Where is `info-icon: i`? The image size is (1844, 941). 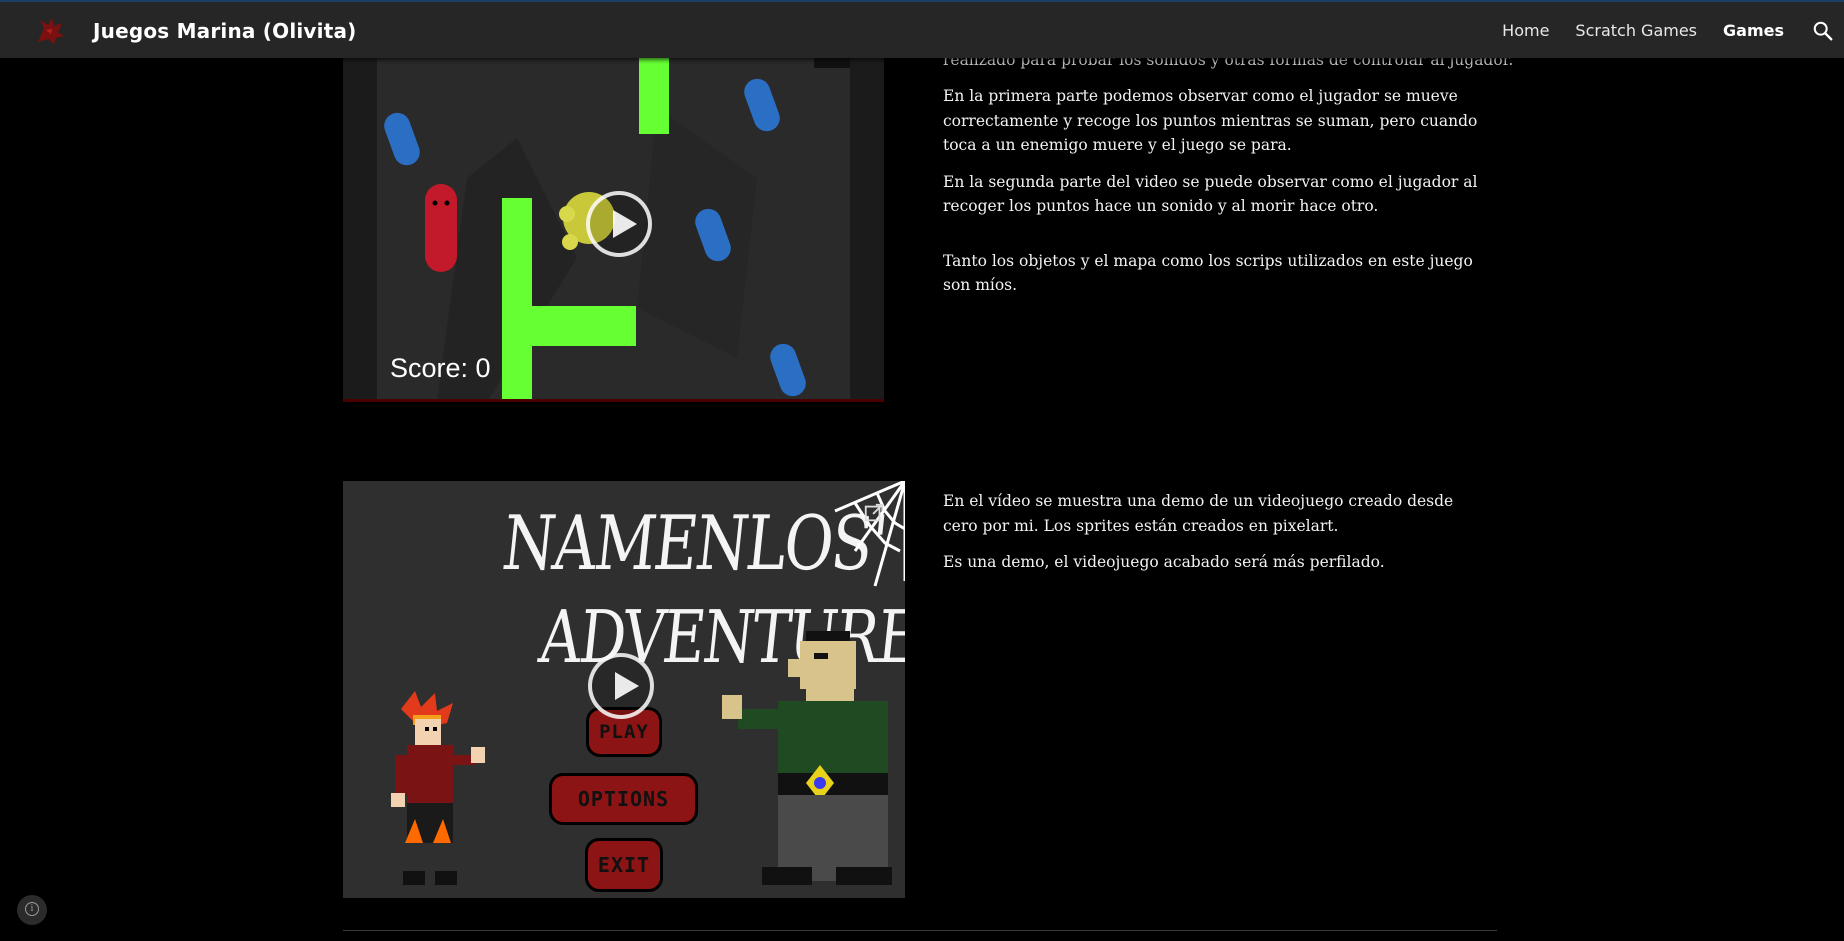 info-icon: i is located at coordinates (32, 909).